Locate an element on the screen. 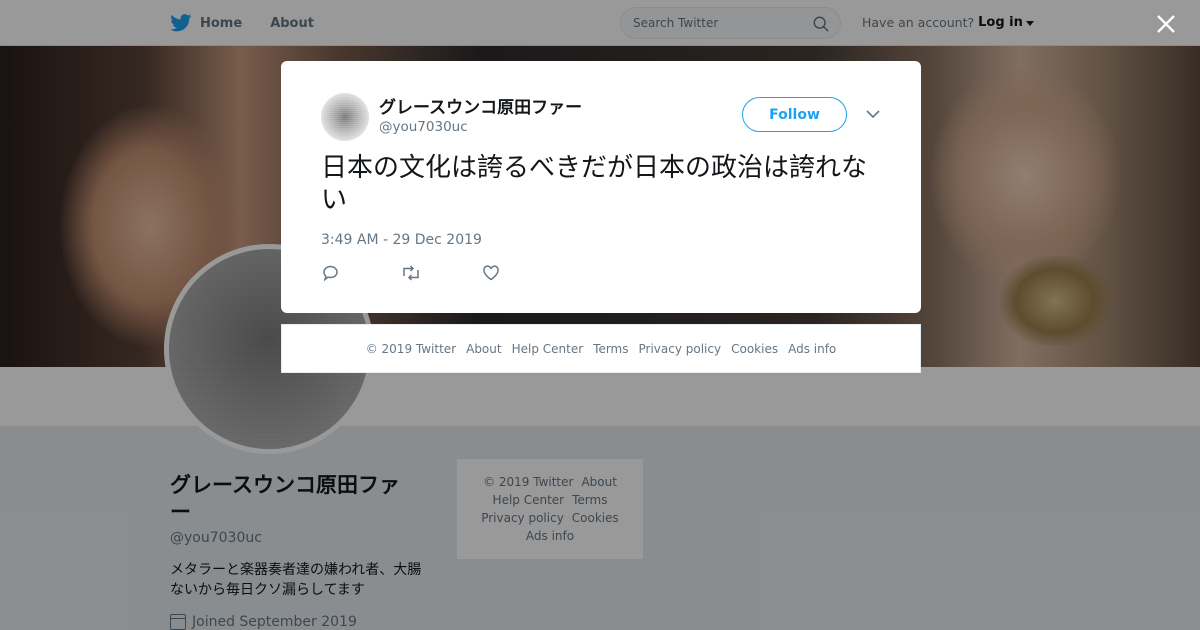 The height and width of the screenshot is (630, 1200). tweet-text: 日本の文化は誇るべきだが日本の政治は誇れない is located at coordinates (594, 184).